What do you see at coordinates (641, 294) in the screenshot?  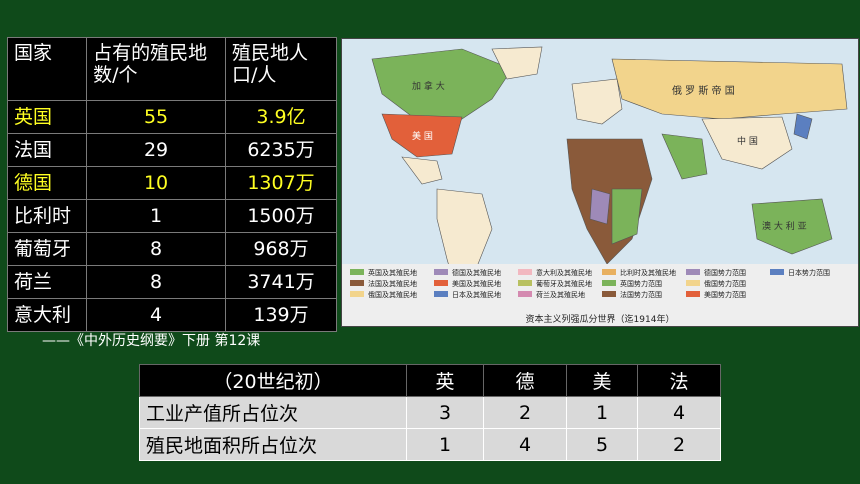 I see `legend-label: 法国势力范围` at bounding box center [641, 294].